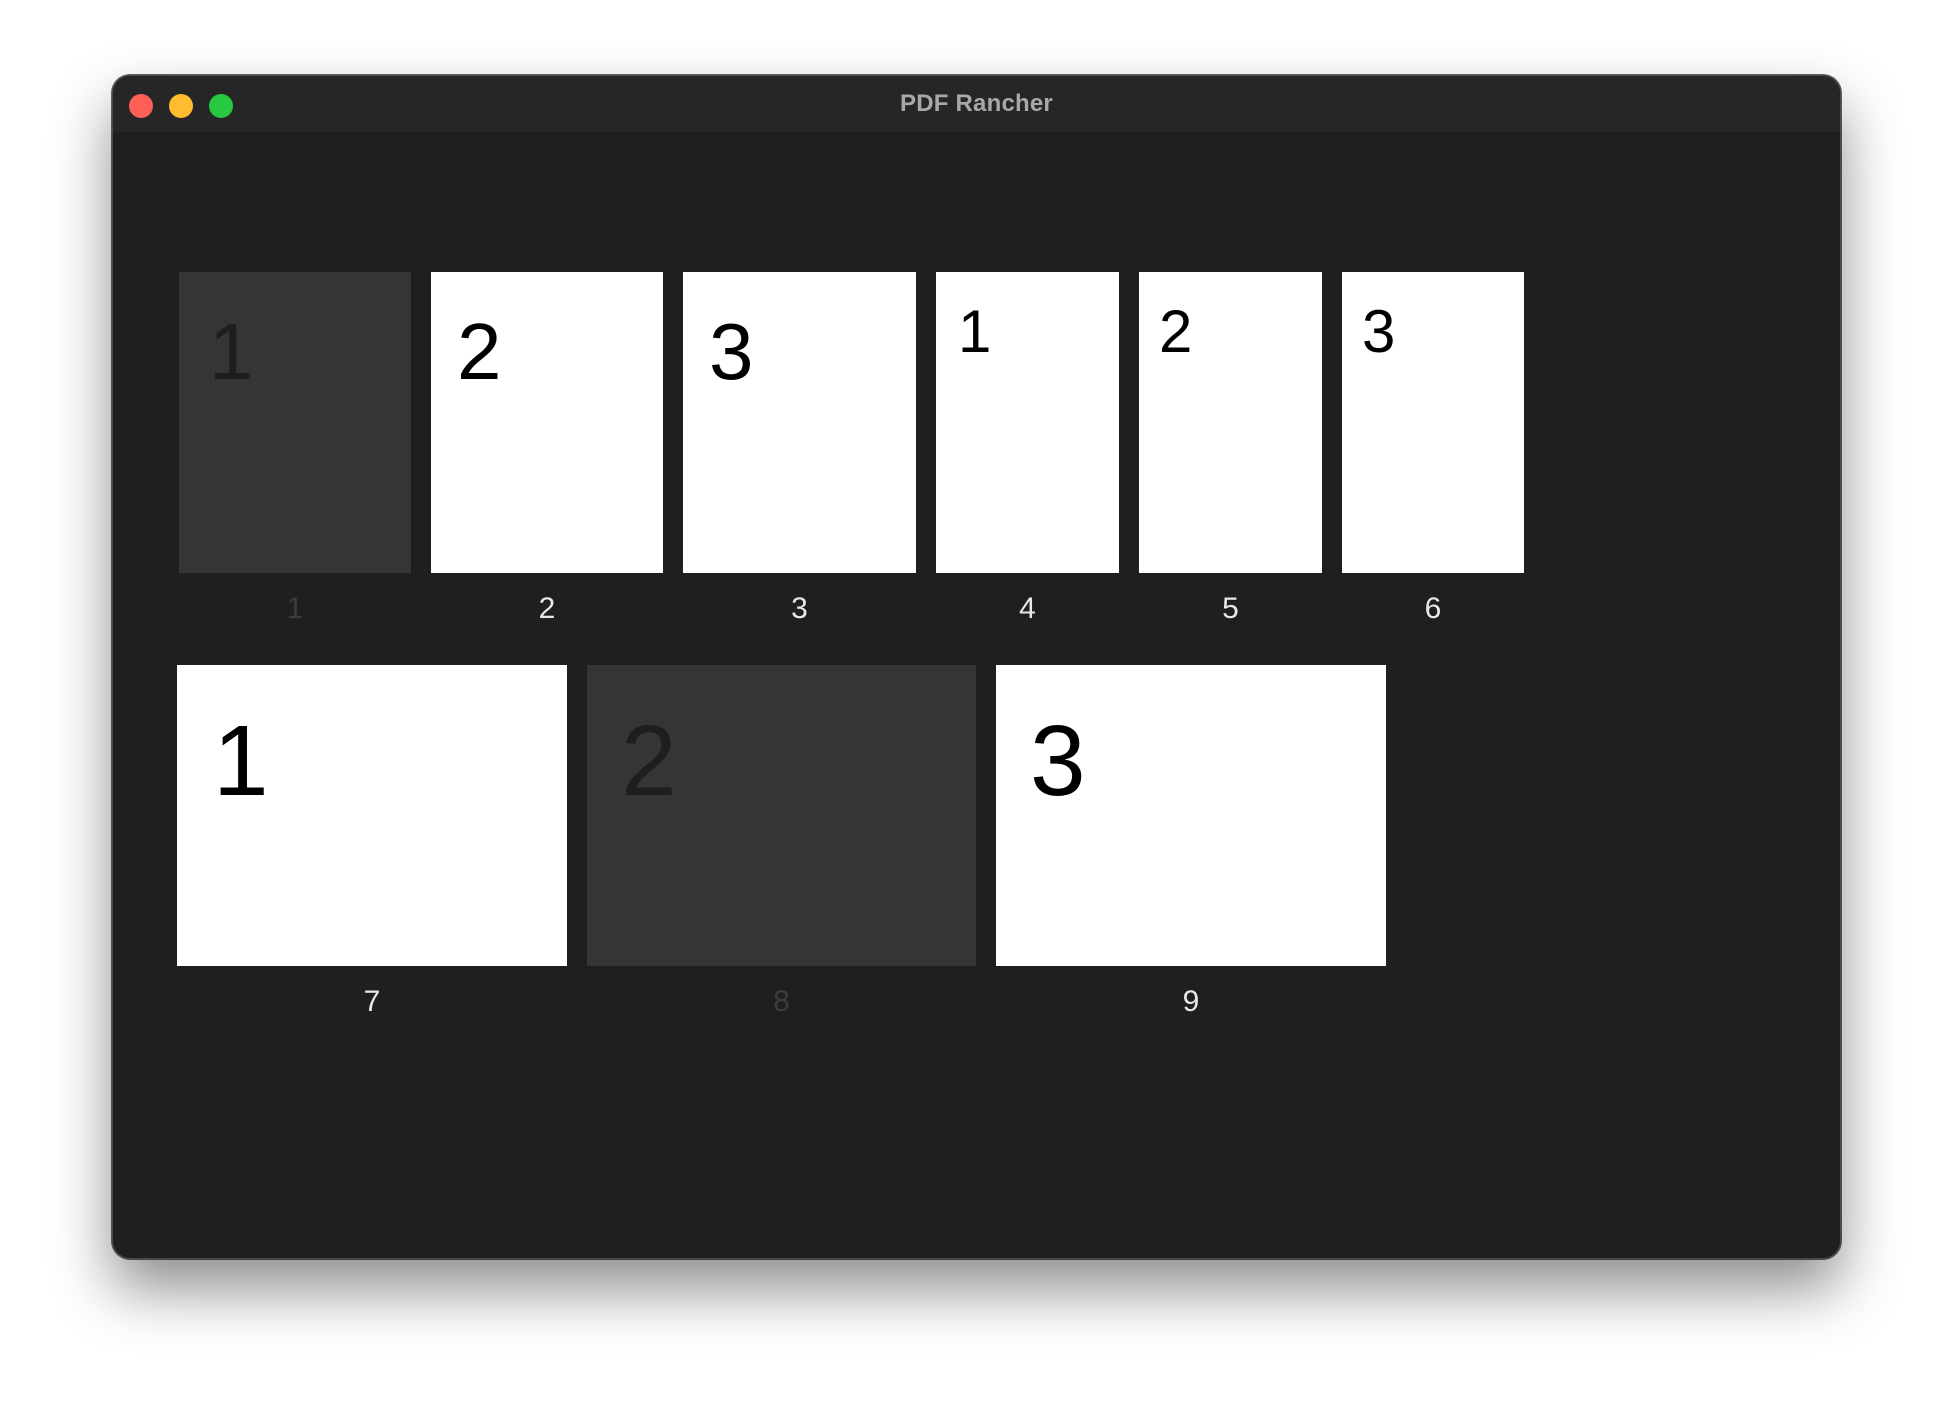  I want to click on page-number-label: 8, so click(781, 1001).